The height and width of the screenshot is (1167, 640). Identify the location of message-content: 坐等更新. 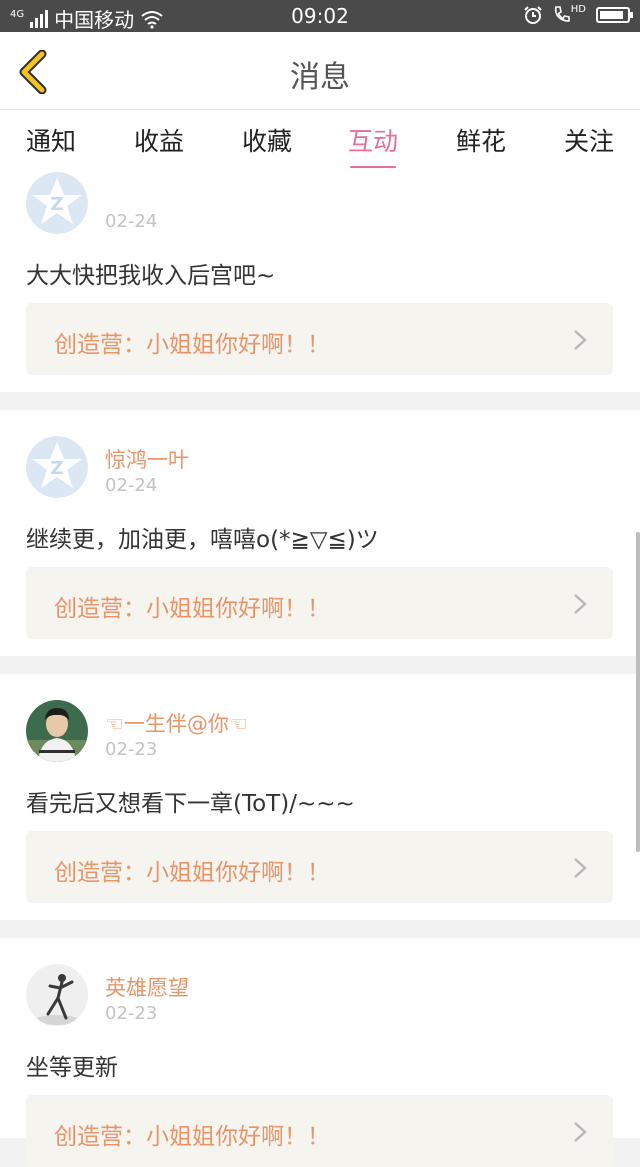
(72, 1068).